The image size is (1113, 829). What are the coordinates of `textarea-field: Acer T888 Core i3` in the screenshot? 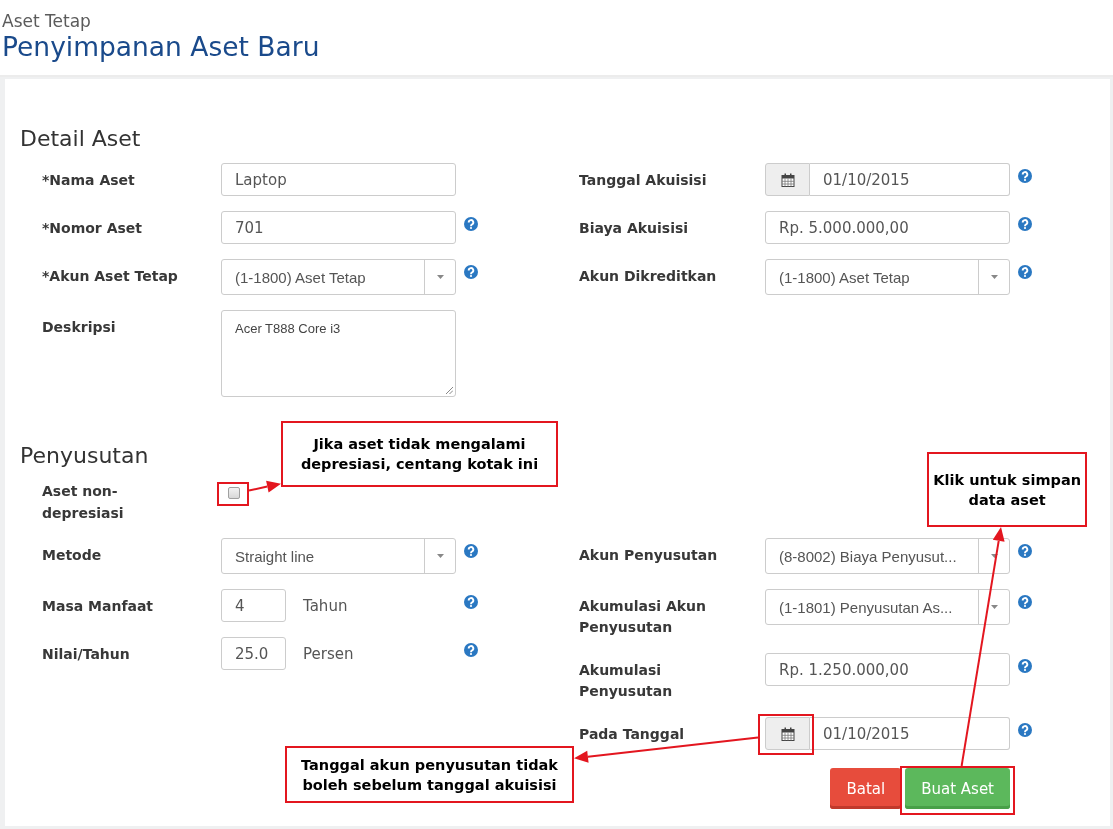 It's located at (338, 353).